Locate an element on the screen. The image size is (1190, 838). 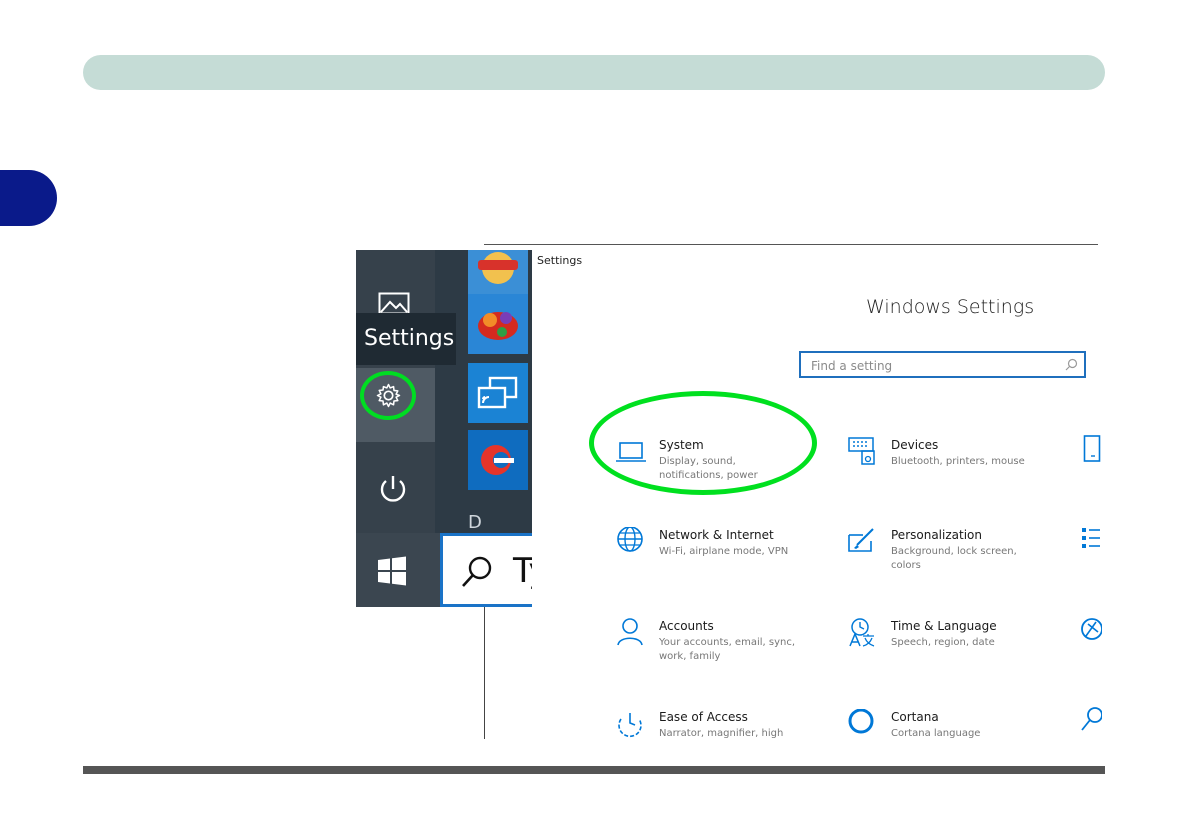
settings-button is located at coordinates (395, 405).